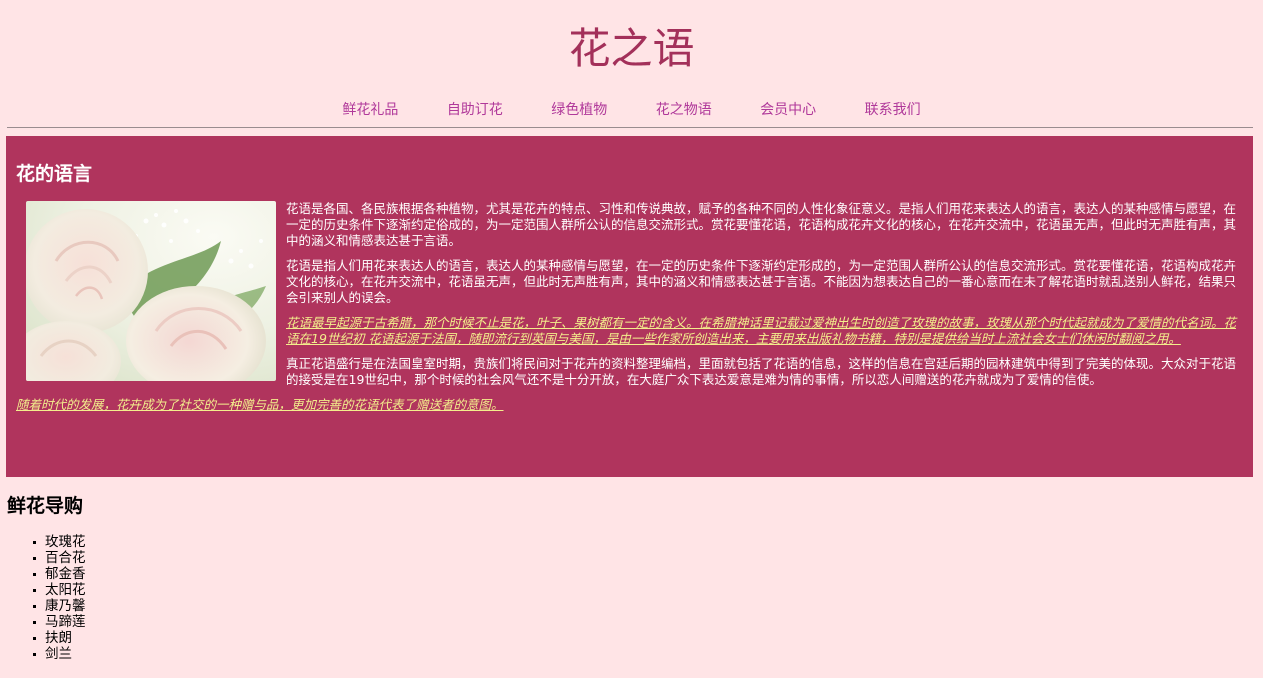  What do you see at coordinates (631, 110) in the screenshot?
I see `main-nav: 鲜花礼品 自助订花 绿色植物 花之物语 会员中心 联系我们` at bounding box center [631, 110].